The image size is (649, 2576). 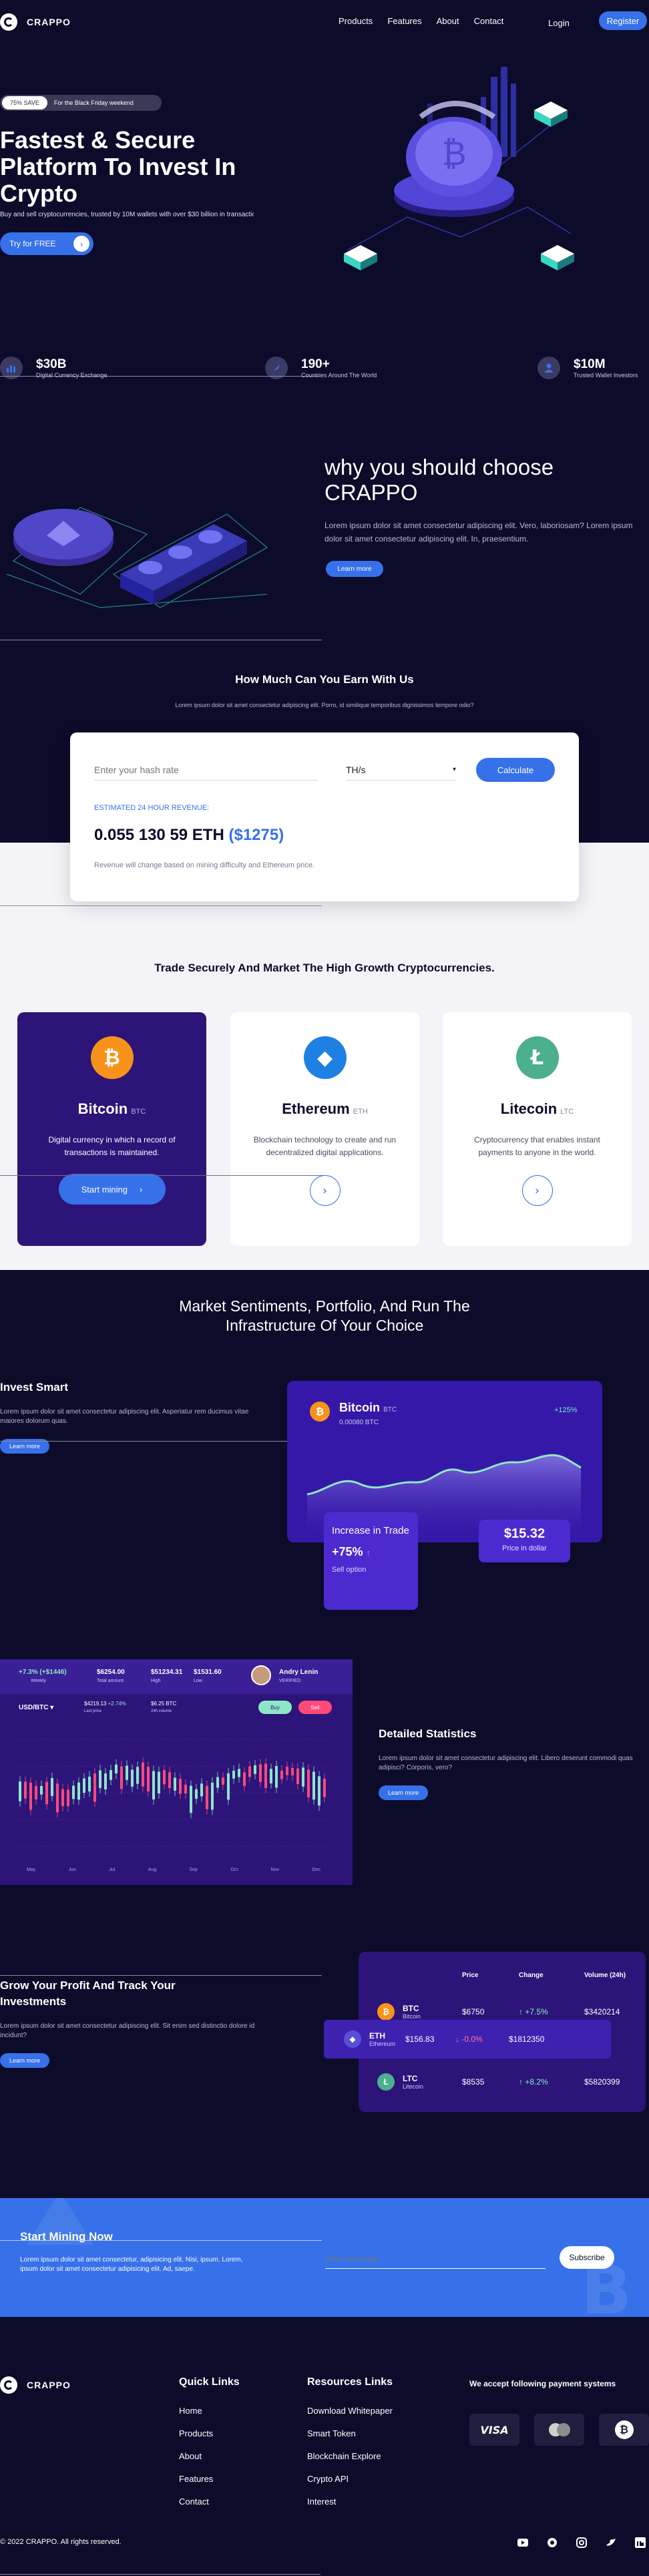 What do you see at coordinates (542, 2383) in the screenshot?
I see `payment-title: We accept following payment systems` at bounding box center [542, 2383].